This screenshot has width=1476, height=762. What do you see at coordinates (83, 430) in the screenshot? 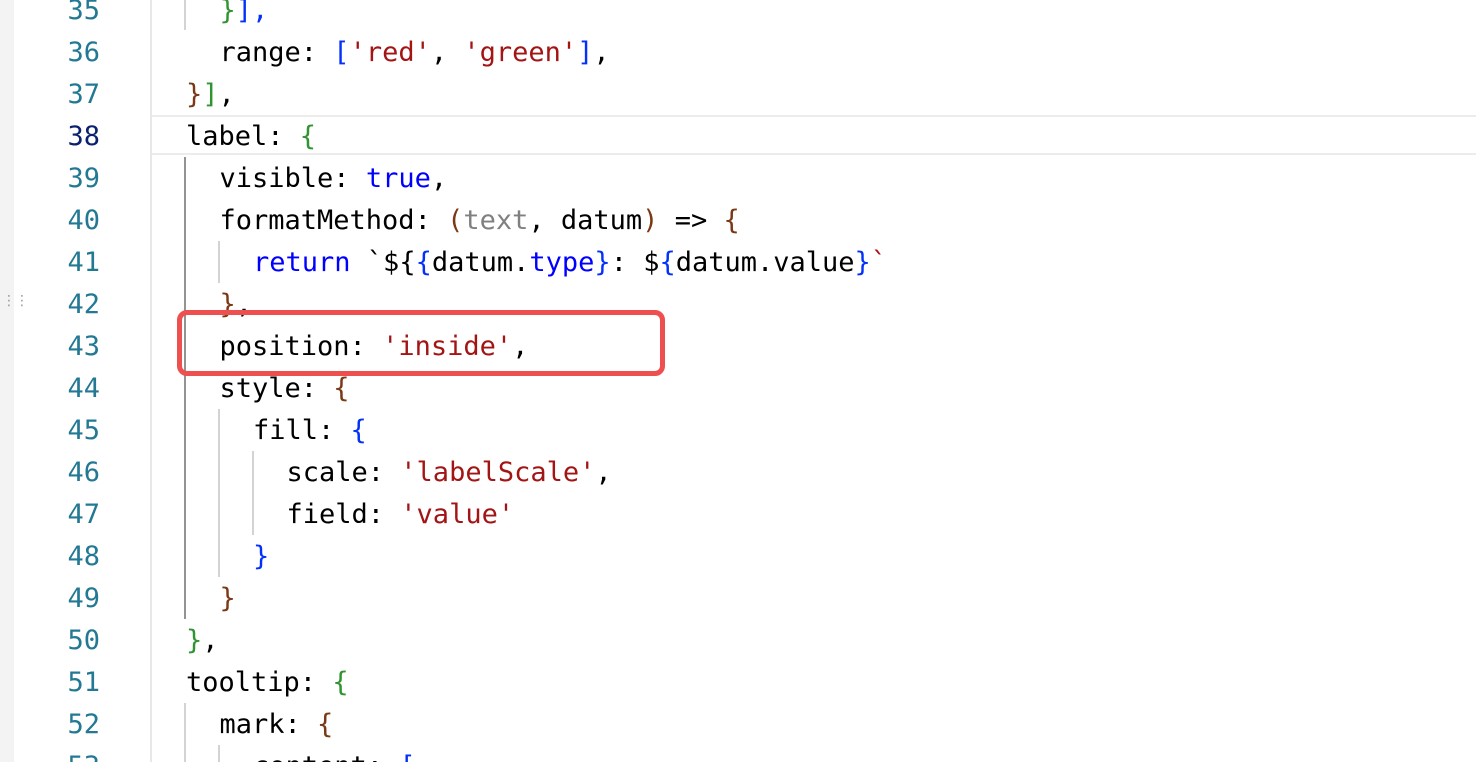
I see `line-number: 45` at bounding box center [83, 430].